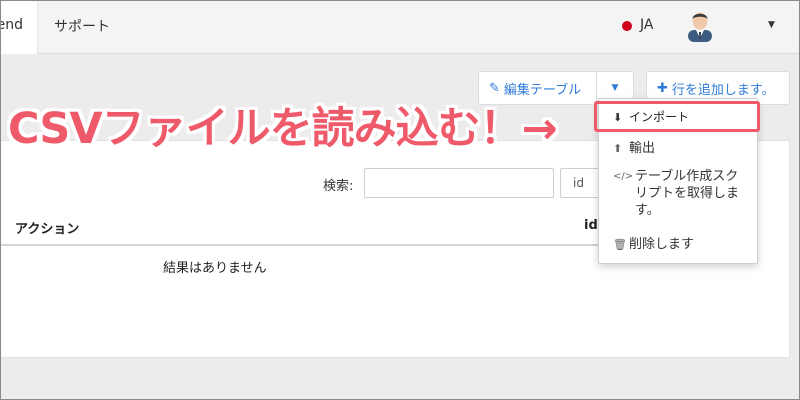 The height and width of the screenshot is (400, 800). Describe the element at coordinates (338, 186) in the screenshot. I see `search-label: 検索:` at that location.